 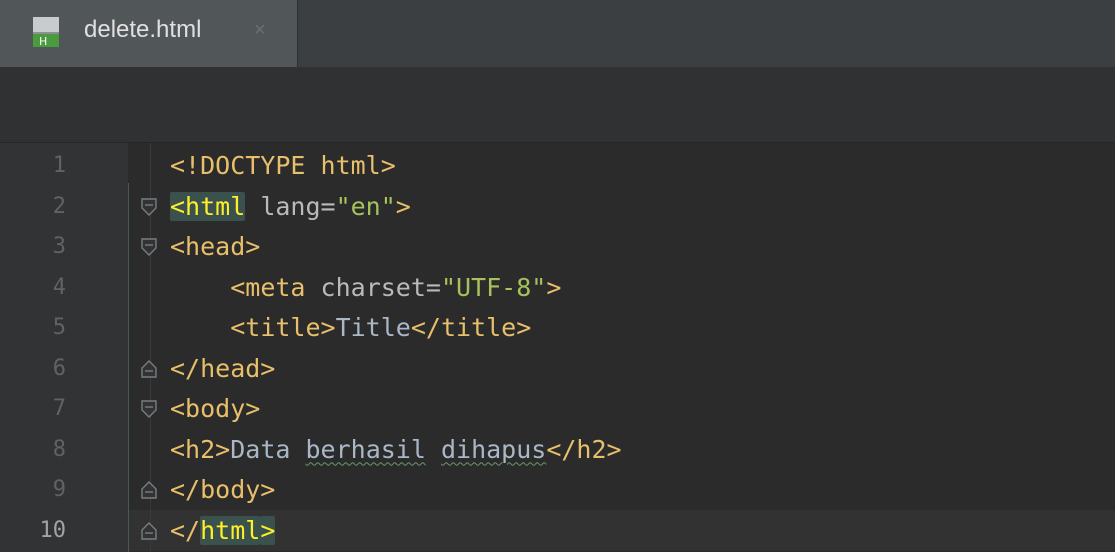 I want to click on current-line-highlight, so click(x=557, y=530).